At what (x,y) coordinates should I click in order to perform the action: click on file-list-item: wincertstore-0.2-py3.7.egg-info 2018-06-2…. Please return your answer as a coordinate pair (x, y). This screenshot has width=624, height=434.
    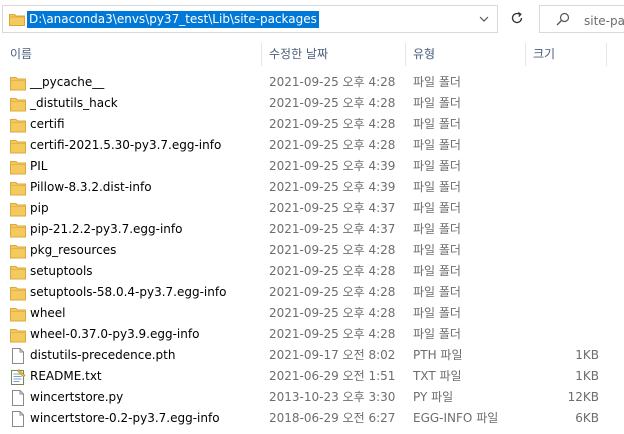
    Looking at the image, I should click on (312, 418).